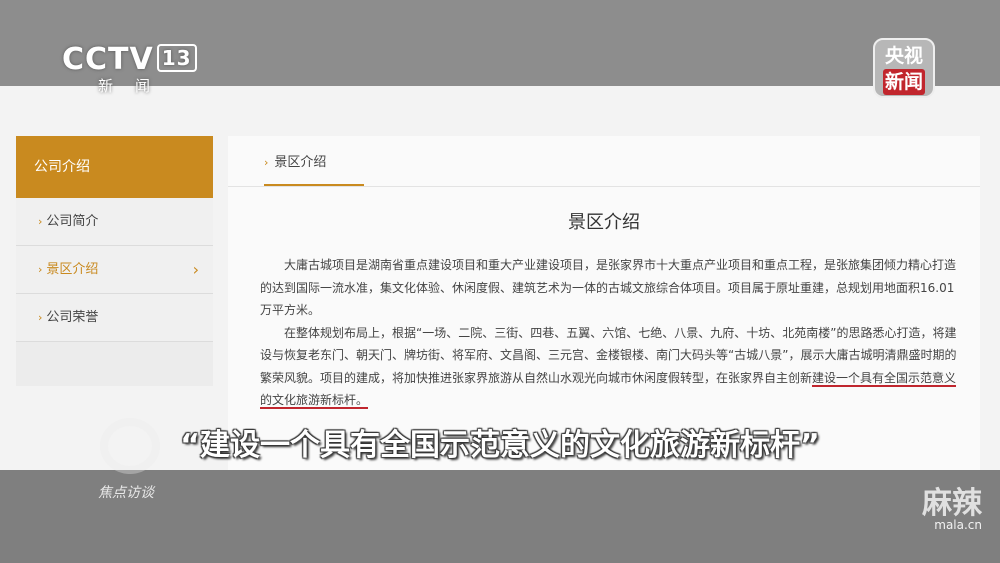 Image resolution: width=1000 pixels, height=563 pixels. What do you see at coordinates (114, 270) in the screenshot?
I see `sidebar-item-scenic-intro: › 景区介绍 ›` at bounding box center [114, 270].